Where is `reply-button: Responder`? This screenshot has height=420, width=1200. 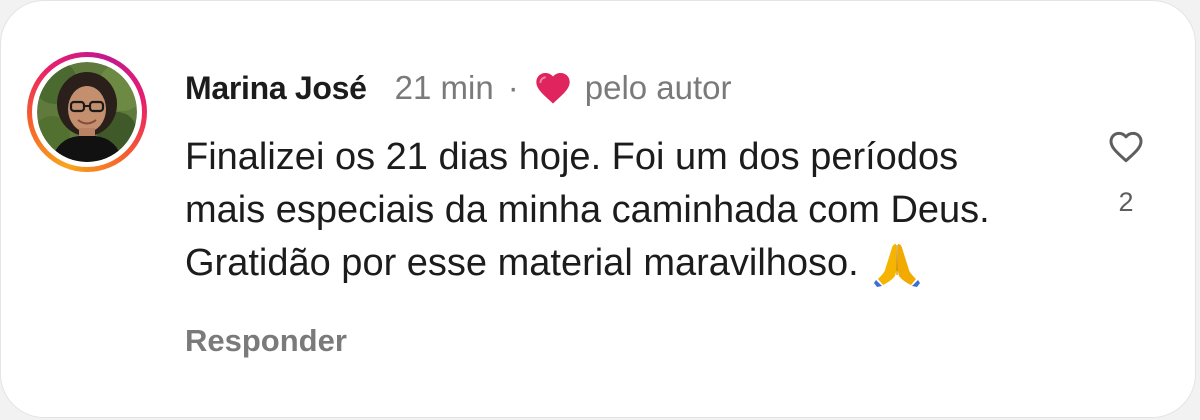
reply-button: Responder is located at coordinates (266, 341).